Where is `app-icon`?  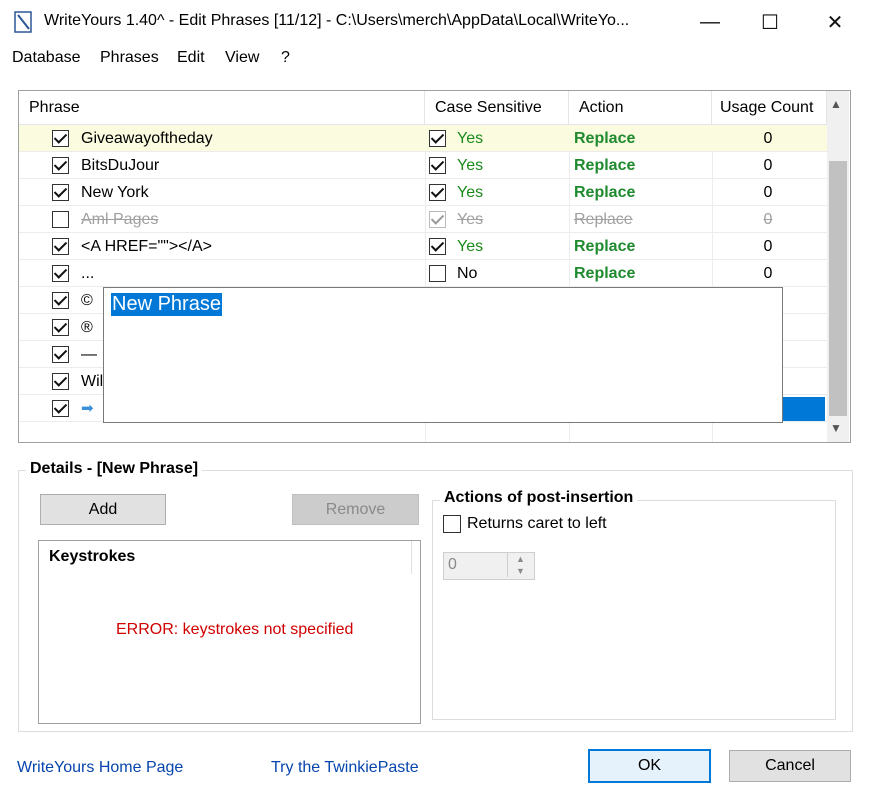
app-icon is located at coordinates (23, 22).